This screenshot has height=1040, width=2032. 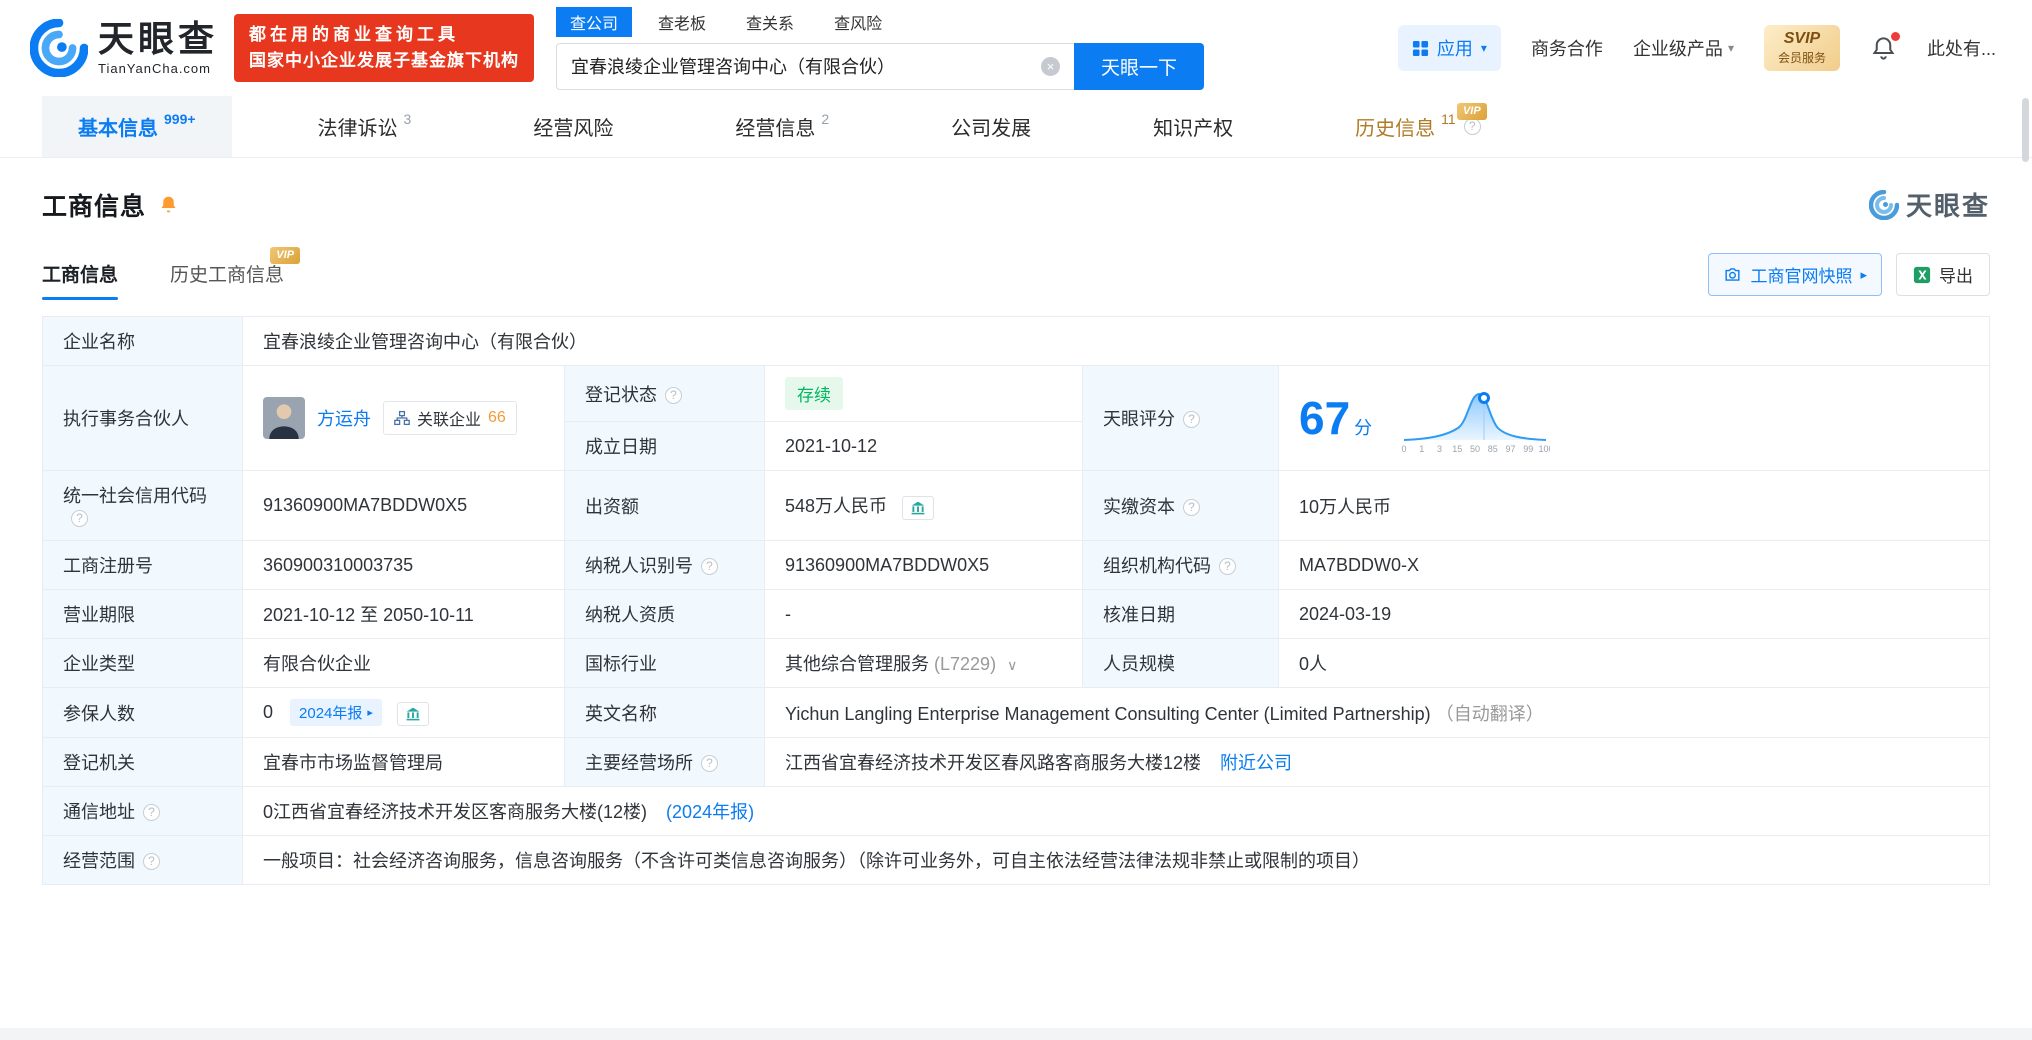 What do you see at coordinates (336, 712) in the screenshot?
I see `annual-report-badge: 2024年报 ▸` at bounding box center [336, 712].